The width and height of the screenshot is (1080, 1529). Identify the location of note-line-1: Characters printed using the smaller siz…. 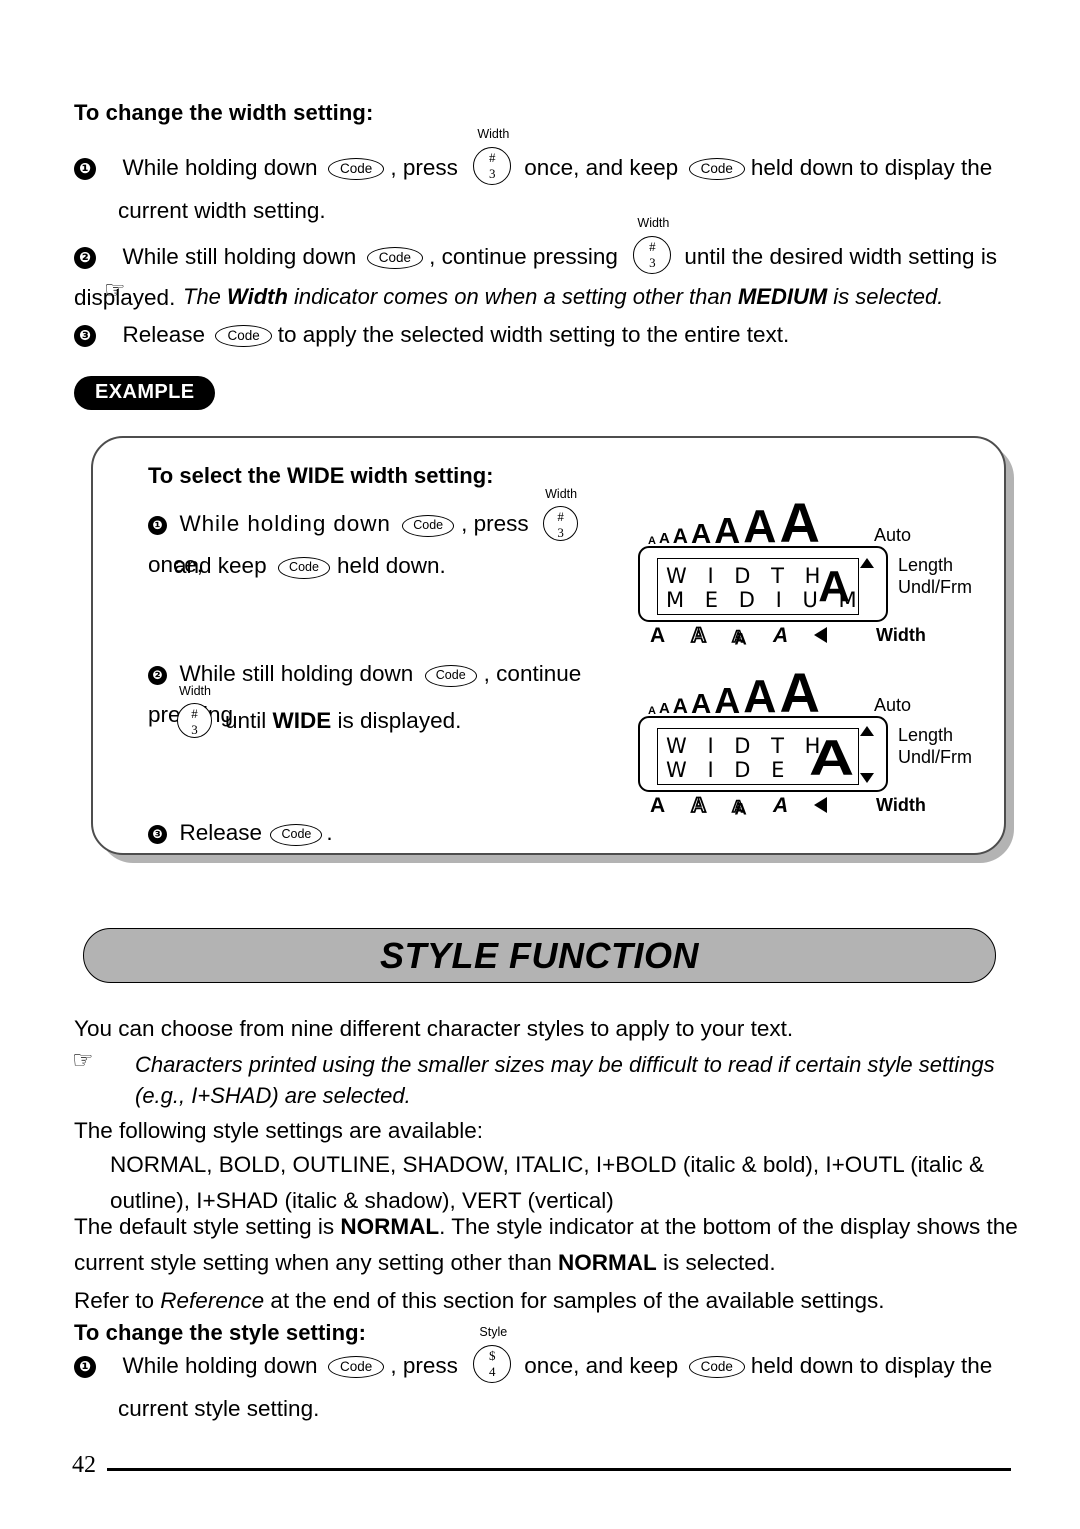
(565, 1064).